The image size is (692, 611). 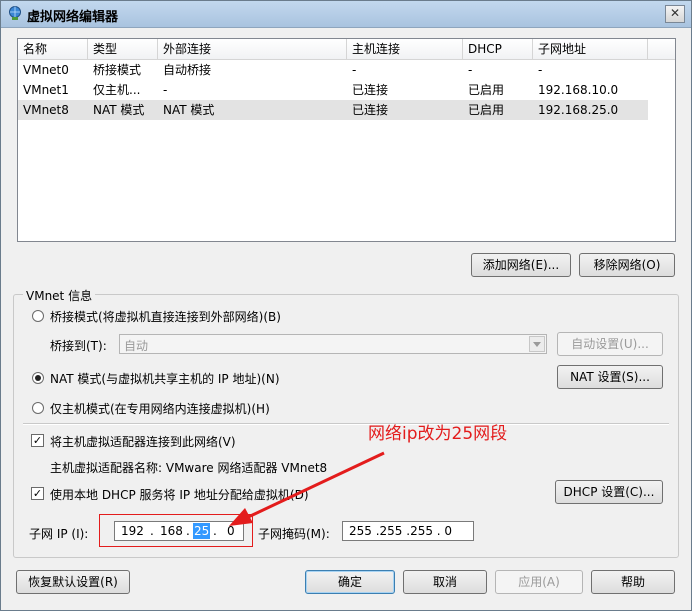 What do you see at coordinates (346, 14) in the screenshot?
I see `title-bar: 虚拟网络编辑器 ✕` at bounding box center [346, 14].